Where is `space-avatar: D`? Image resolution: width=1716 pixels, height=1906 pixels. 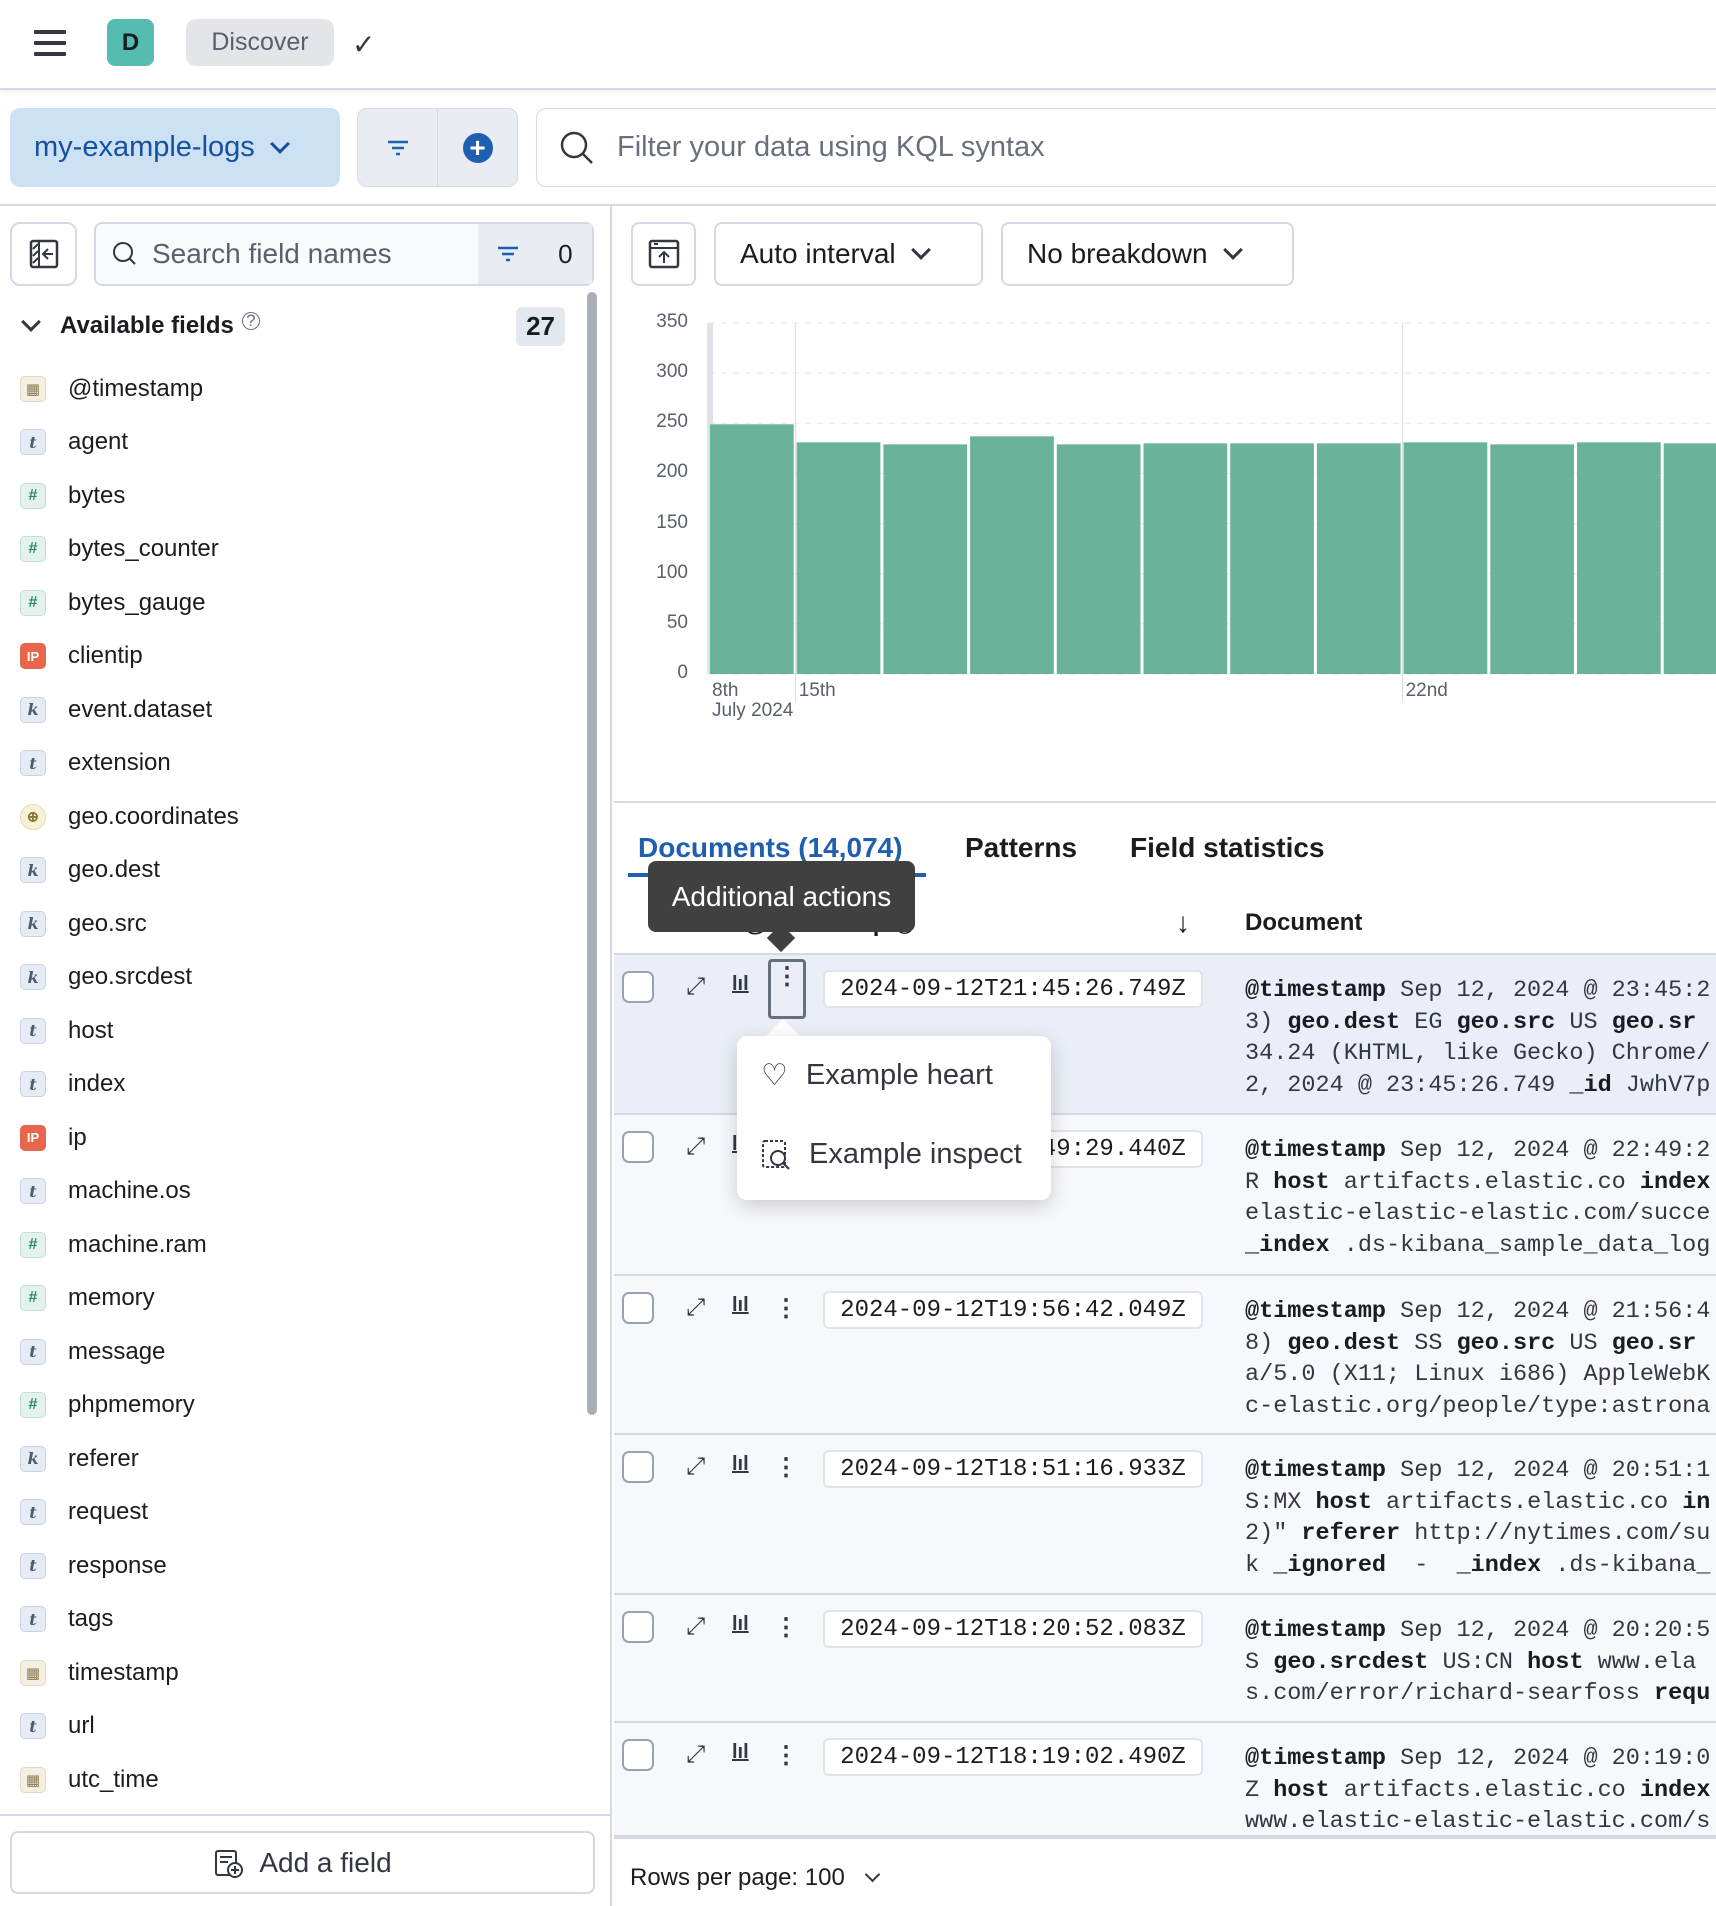
space-avatar: D is located at coordinates (130, 42).